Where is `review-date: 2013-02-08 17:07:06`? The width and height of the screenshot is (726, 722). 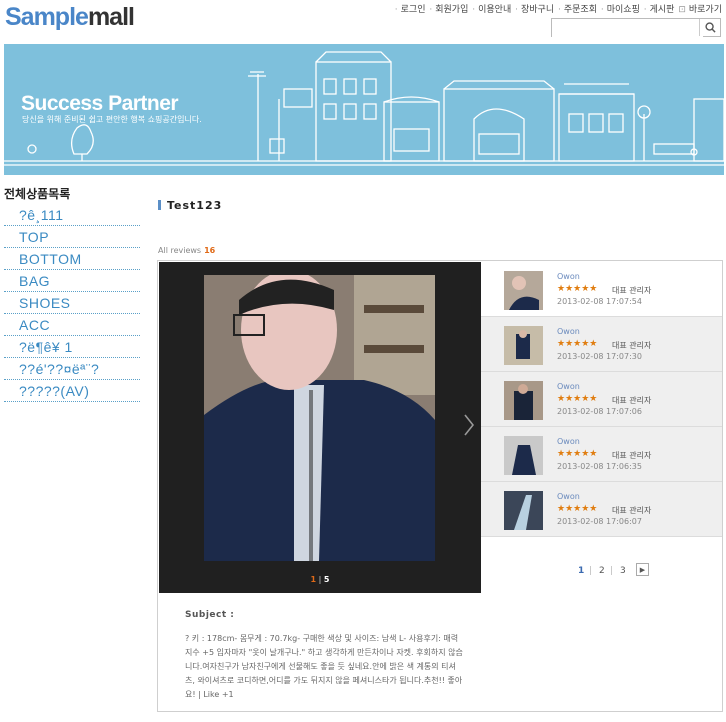 review-date: 2013-02-08 17:07:06 is located at coordinates (599, 411).